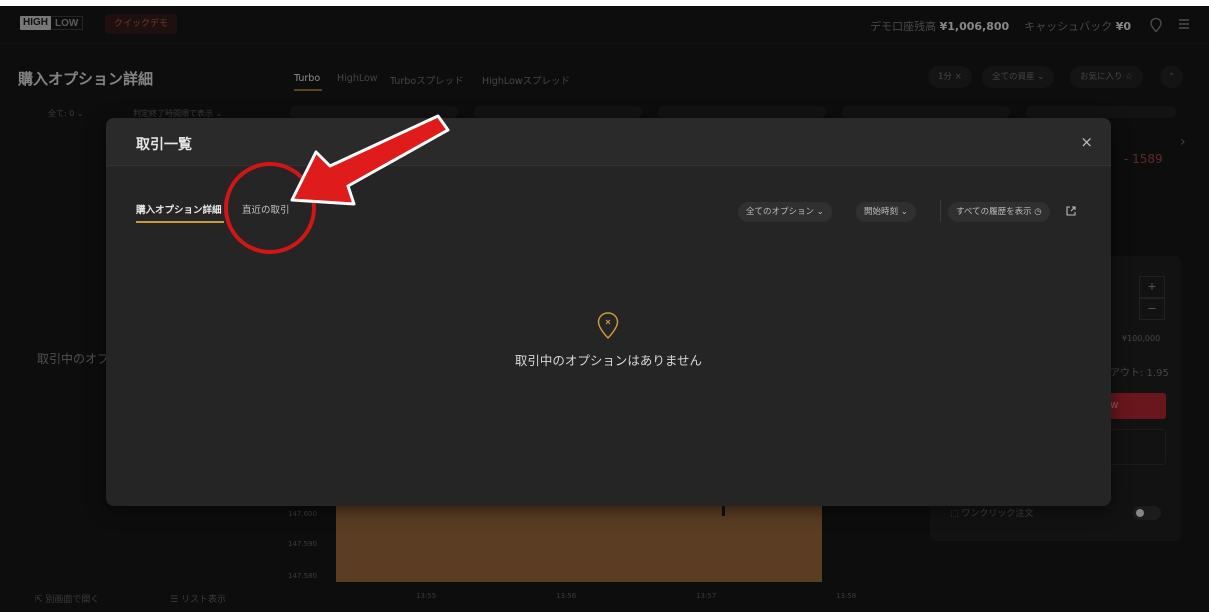  What do you see at coordinates (370, 160) in the screenshot?
I see `annotation-arrow-icon` at bounding box center [370, 160].